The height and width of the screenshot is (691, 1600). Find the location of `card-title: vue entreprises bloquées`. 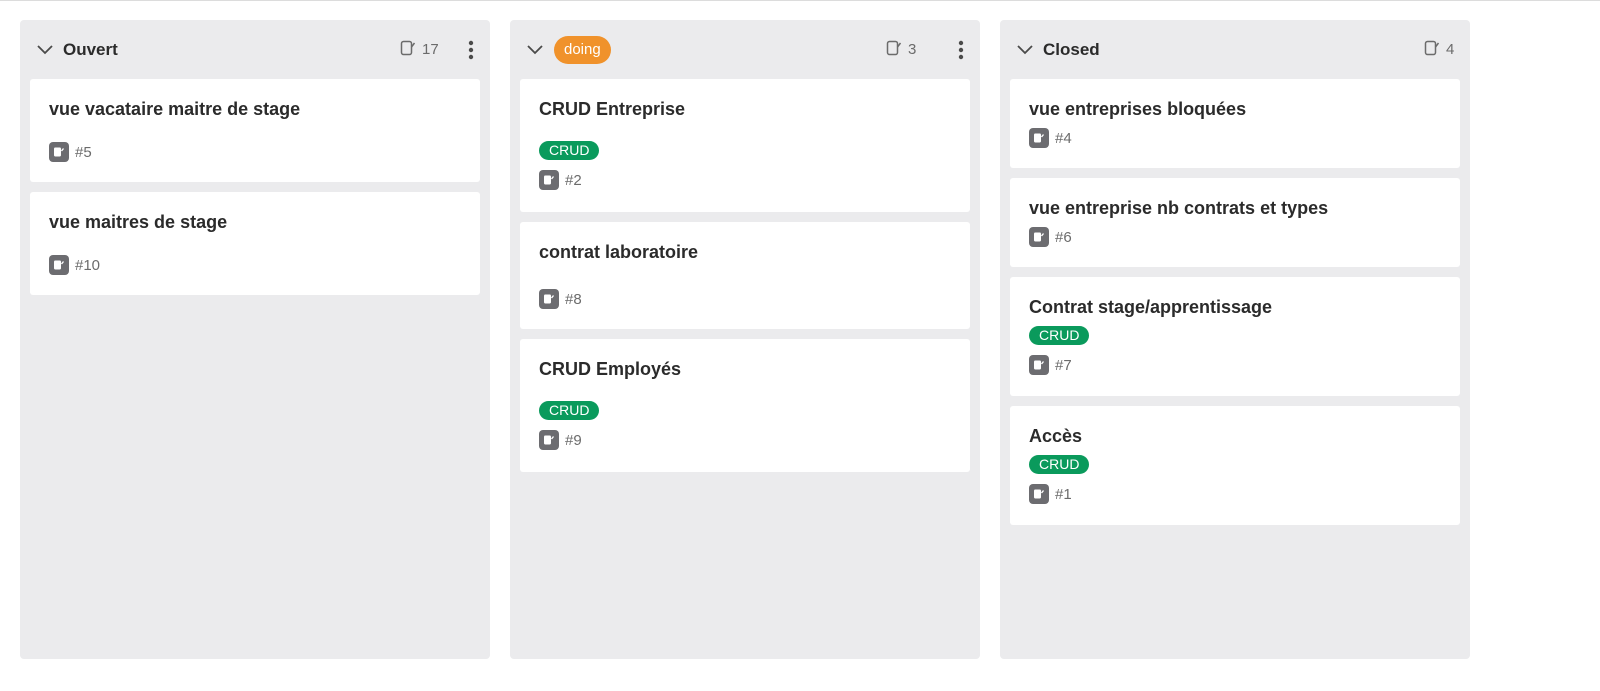

card-title: vue entreprises bloquées is located at coordinates (1138, 109).